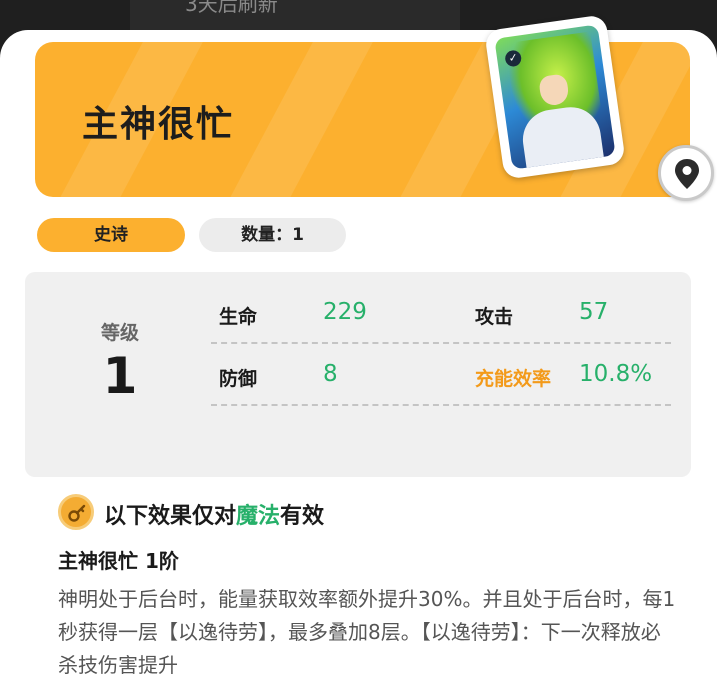 Image resolution: width=717 pixels, height=684 pixels. I want to click on hp-label: 生命, so click(238, 317).